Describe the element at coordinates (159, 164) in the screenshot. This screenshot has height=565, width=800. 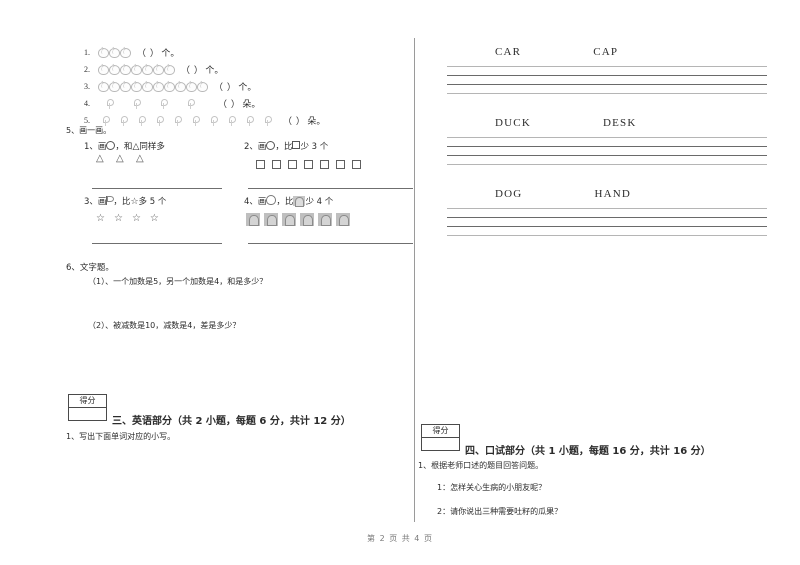
I see `draw-item-1: 1、画 ，和△同样多` at that location.